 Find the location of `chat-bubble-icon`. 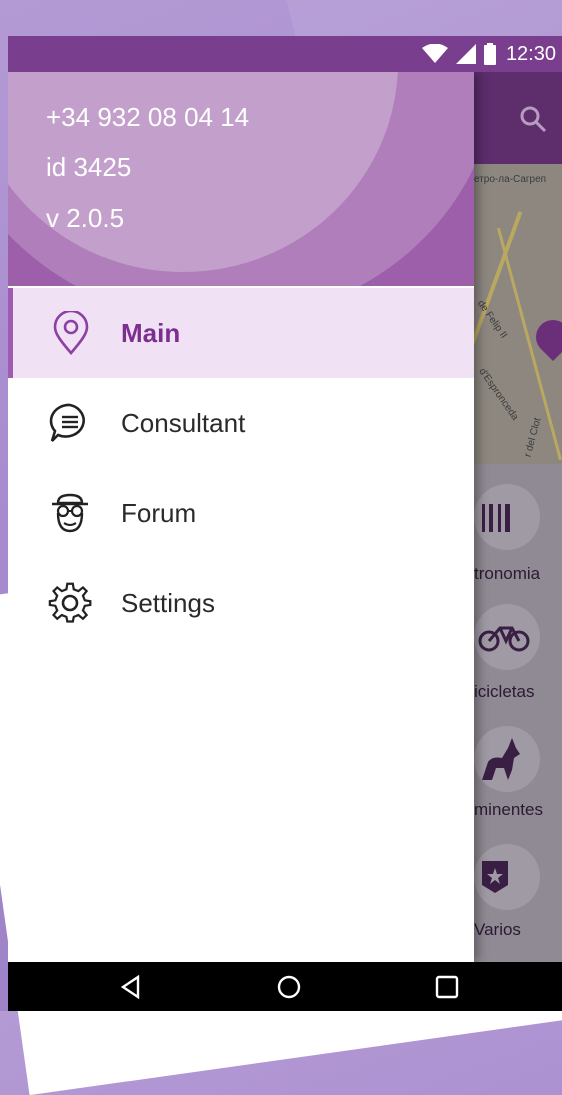

chat-bubble-icon is located at coordinates (70, 423).